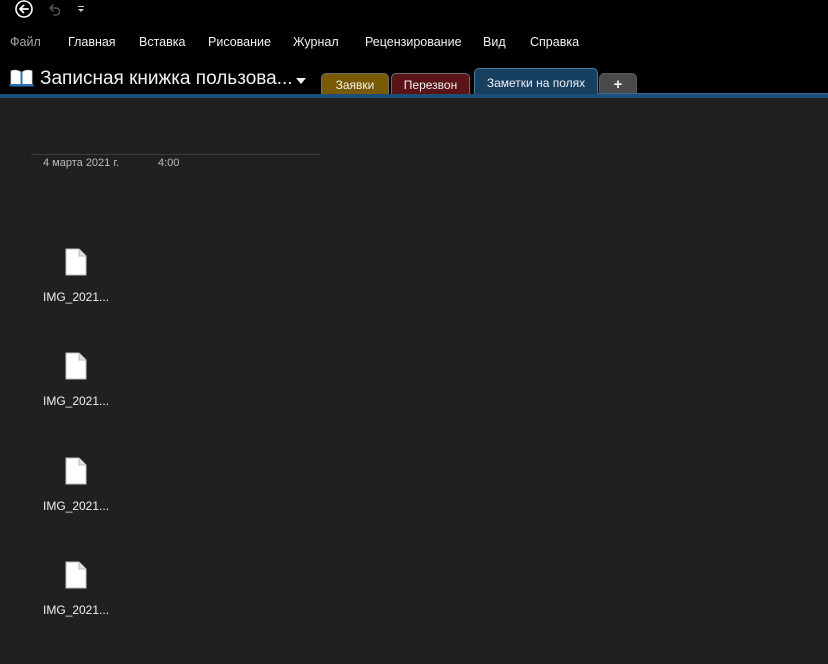 The image size is (828, 664). I want to click on back-arrow-icon, so click(24, 9).